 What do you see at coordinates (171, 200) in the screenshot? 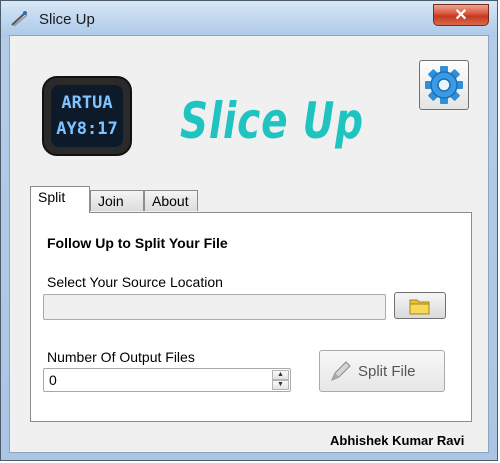
I see `tab-about: About` at bounding box center [171, 200].